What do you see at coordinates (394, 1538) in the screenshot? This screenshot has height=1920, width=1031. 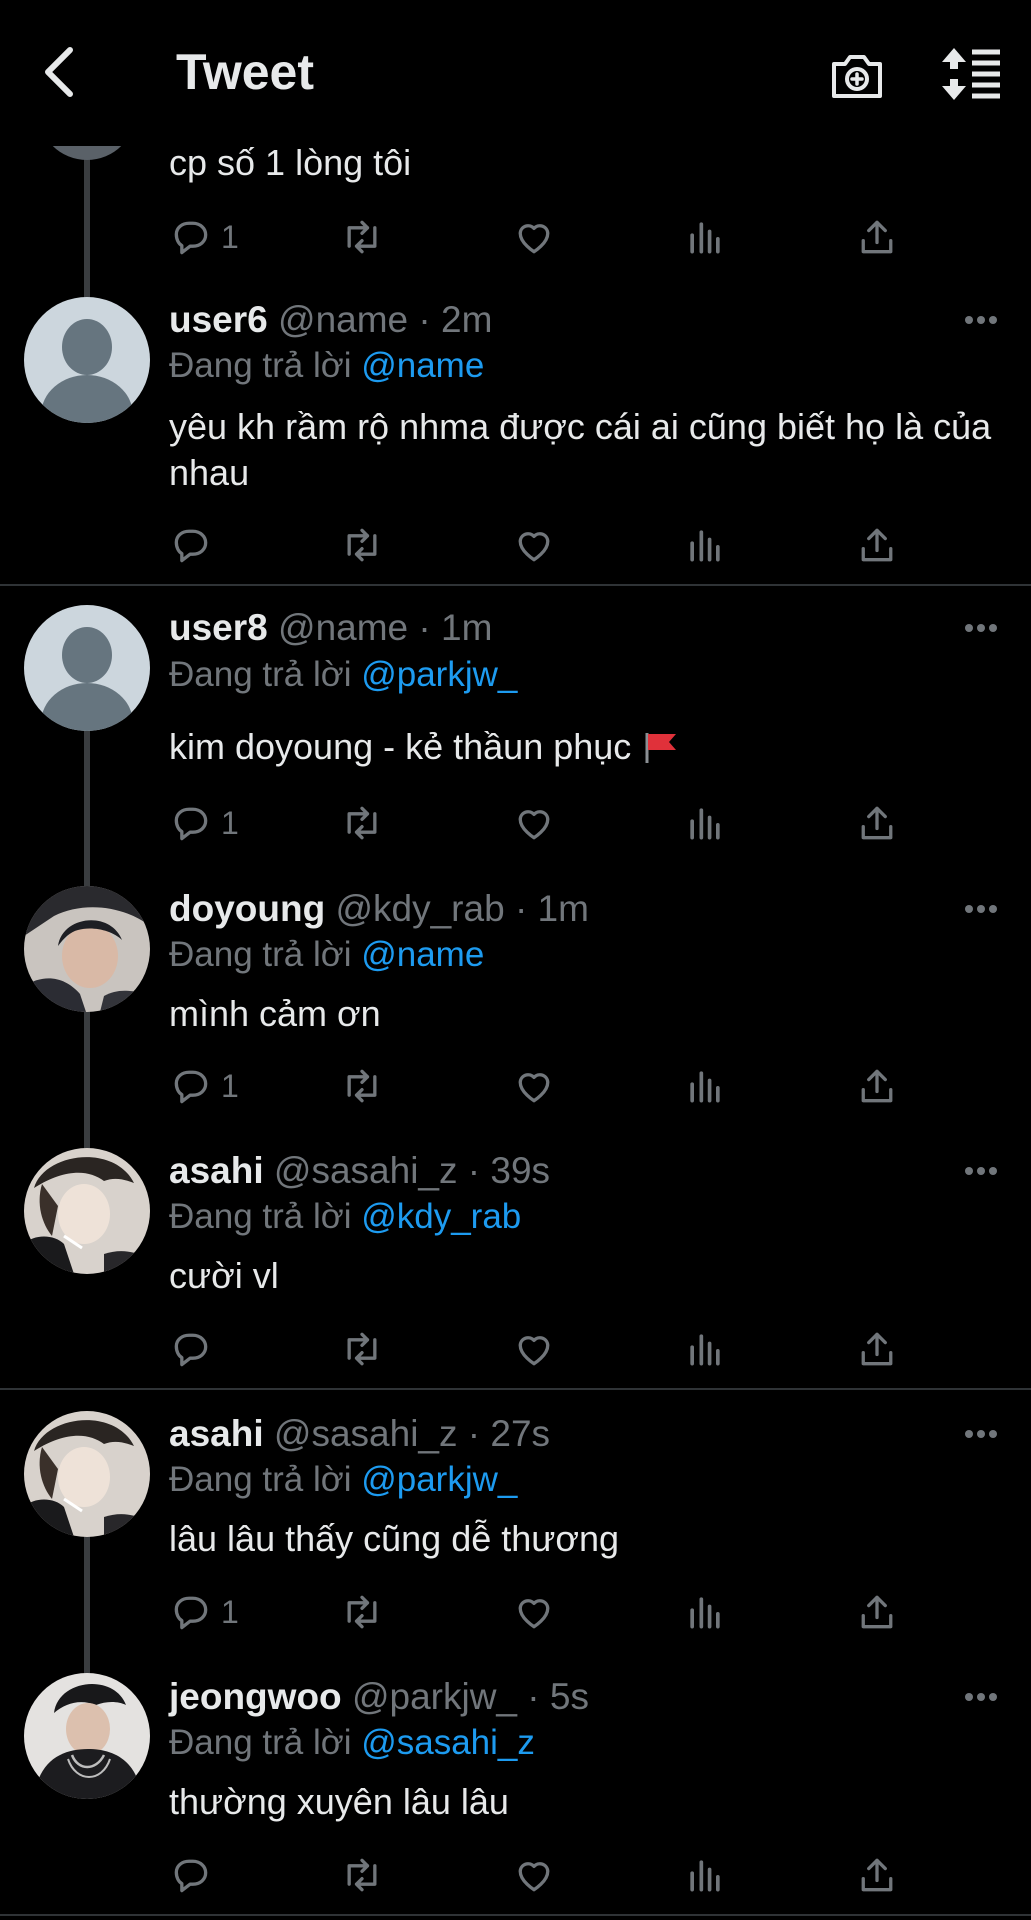 I see `tweet-text: lâu lâu thấy cũng dễ thương` at bounding box center [394, 1538].